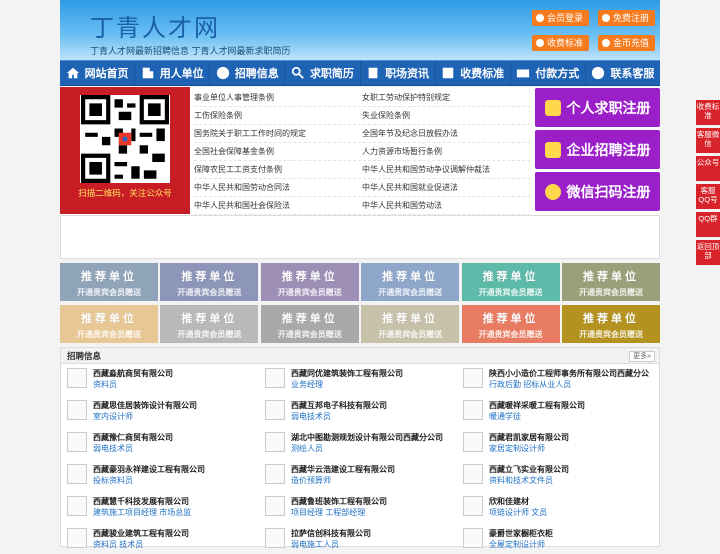  I want to click on company-name: 西藏思佳居装饰设计有限公司, so click(145, 405).